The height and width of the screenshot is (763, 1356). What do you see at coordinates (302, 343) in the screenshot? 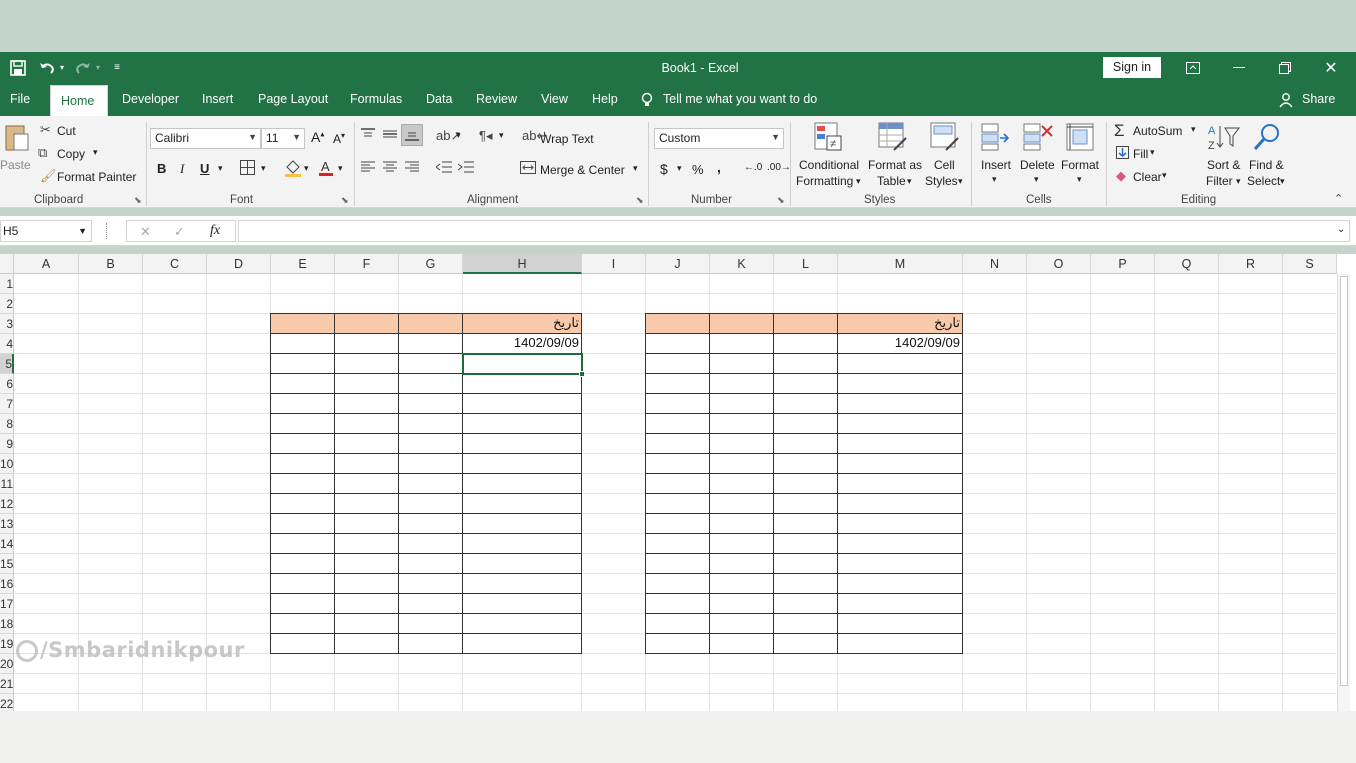
I see `cell-e4` at bounding box center [302, 343].